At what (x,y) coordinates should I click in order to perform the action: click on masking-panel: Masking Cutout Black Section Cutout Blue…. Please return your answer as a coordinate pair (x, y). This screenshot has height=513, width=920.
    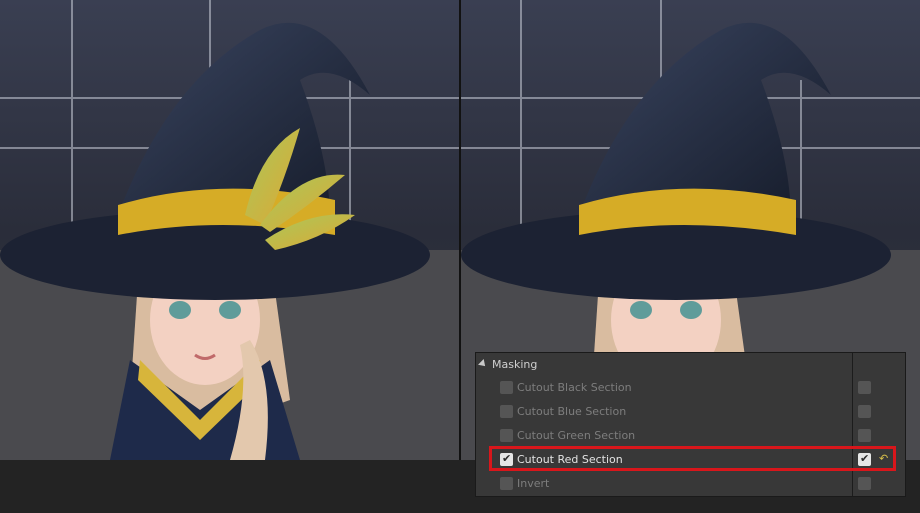
    Looking at the image, I should click on (690, 424).